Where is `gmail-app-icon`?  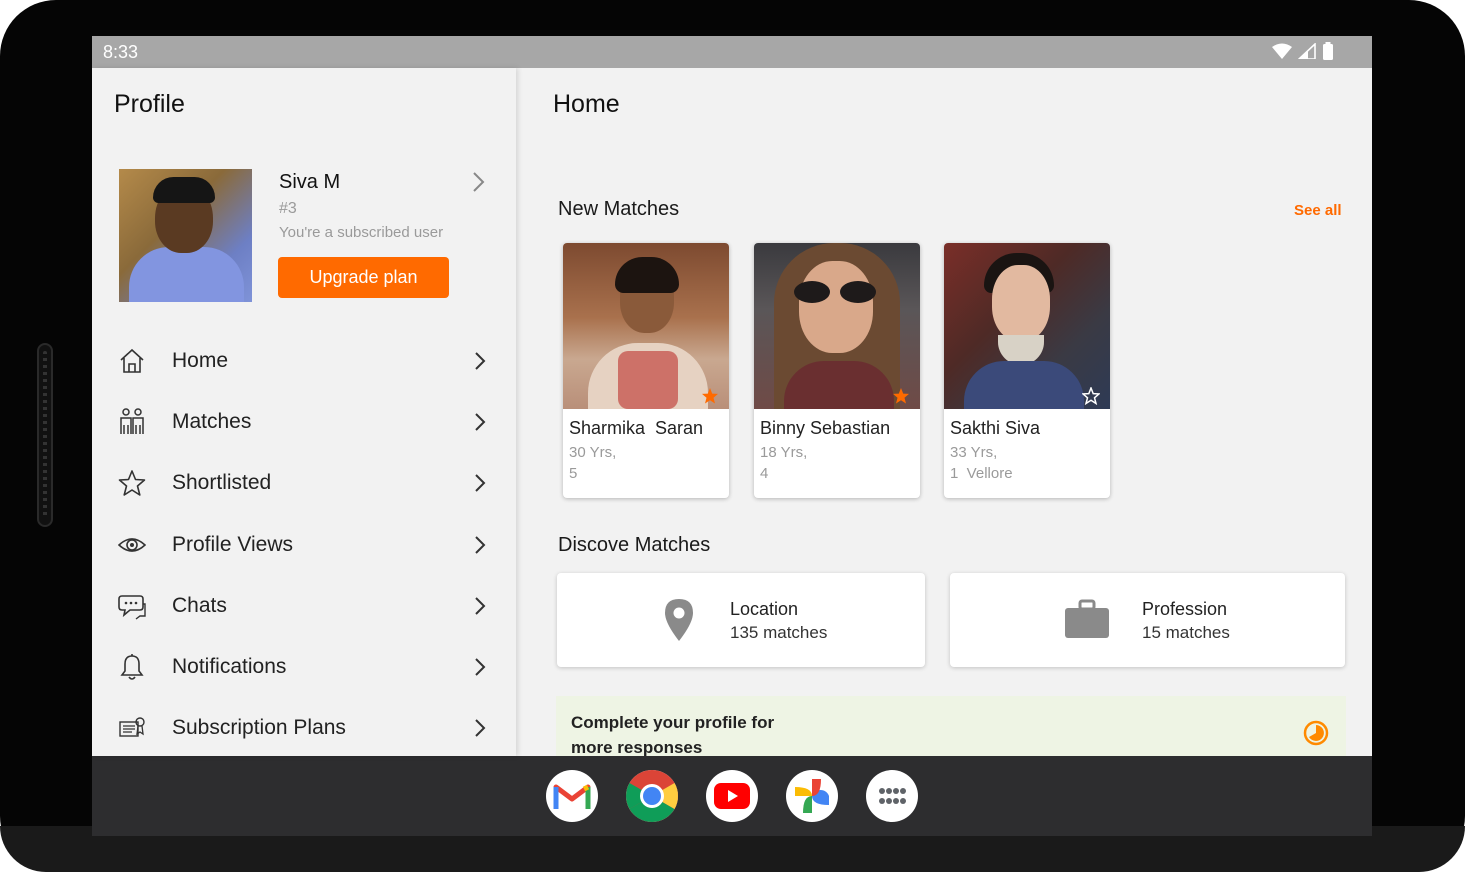
gmail-app-icon is located at coordinates (572, 796).